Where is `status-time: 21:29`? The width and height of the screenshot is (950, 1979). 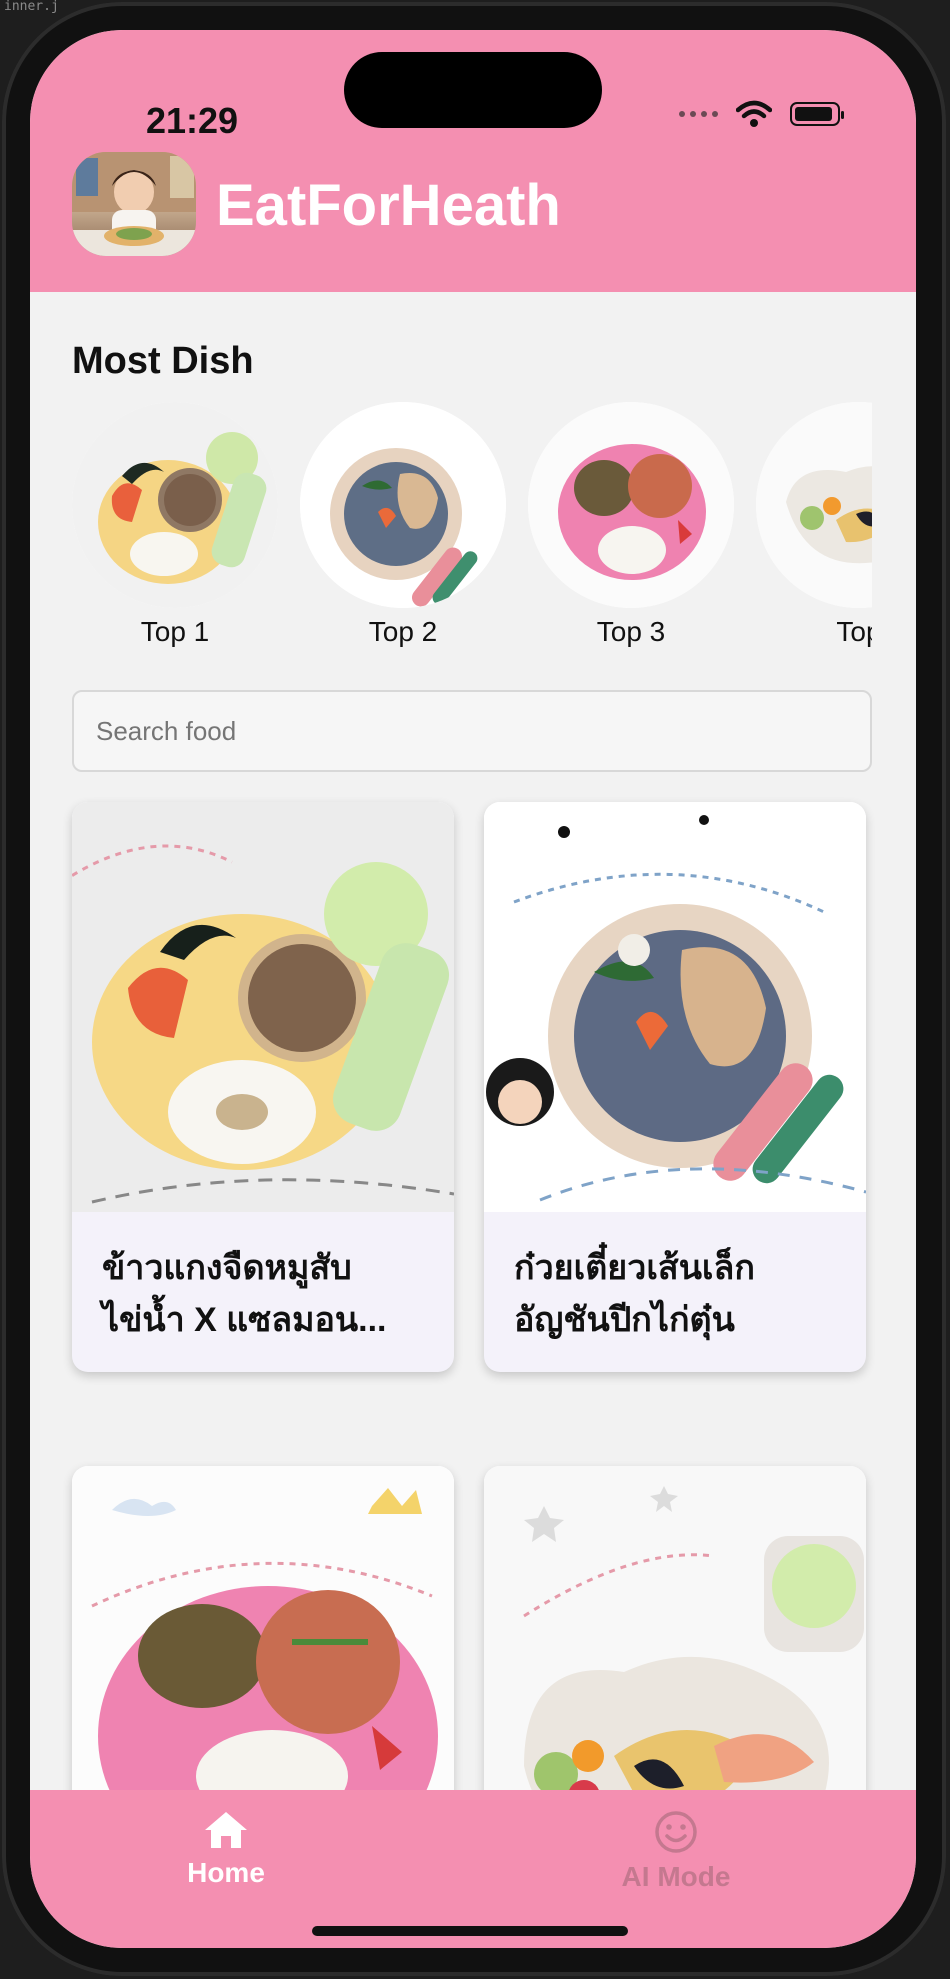 status-time: 21:29 is located at coordinates (192, 120).